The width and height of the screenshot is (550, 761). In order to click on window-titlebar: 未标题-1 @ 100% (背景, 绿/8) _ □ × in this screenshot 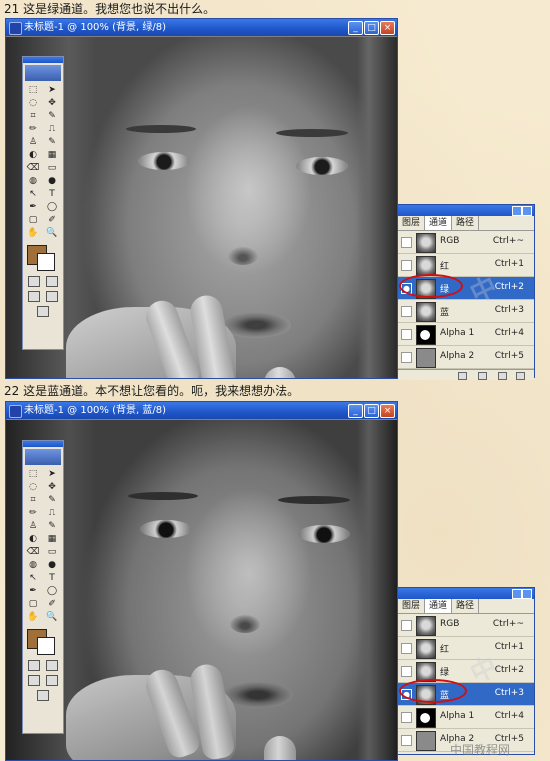, I will do `click(201, 27)`.